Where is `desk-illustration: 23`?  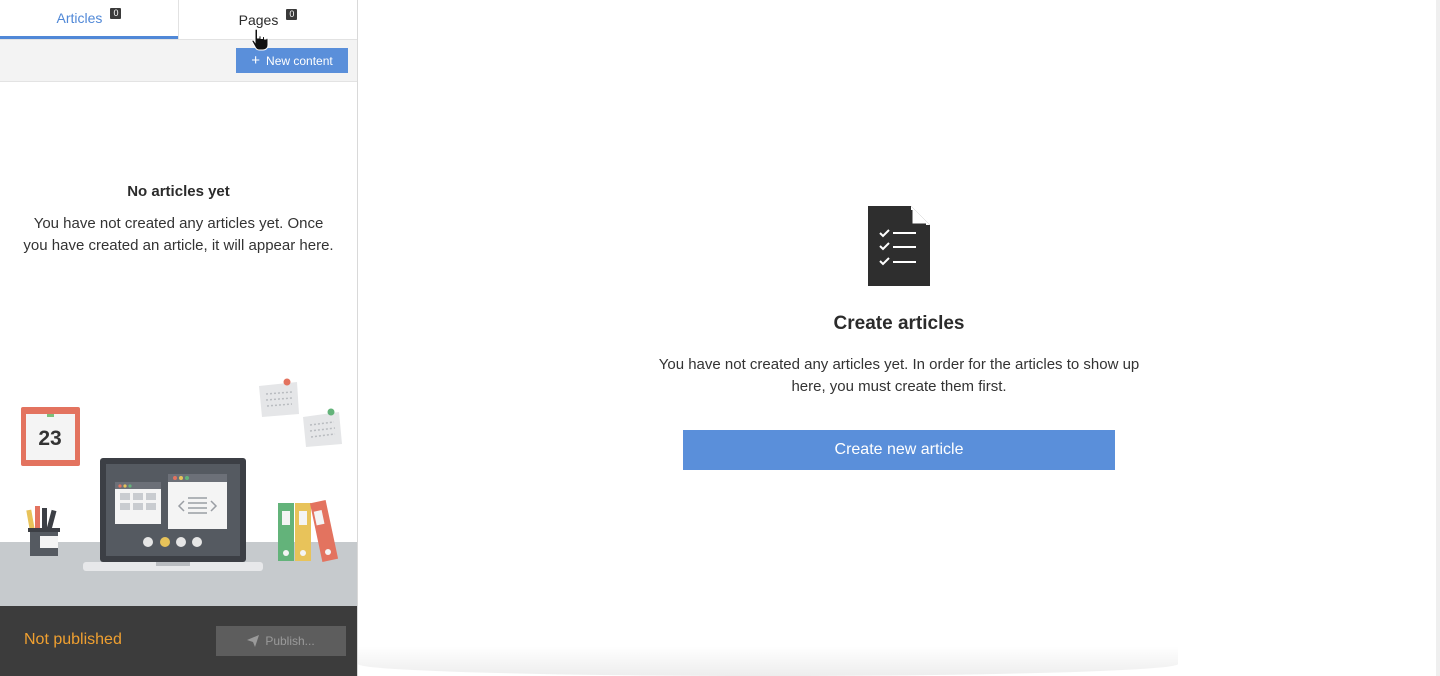 desk-illustration: 23 is located at coordinates (178, 492).